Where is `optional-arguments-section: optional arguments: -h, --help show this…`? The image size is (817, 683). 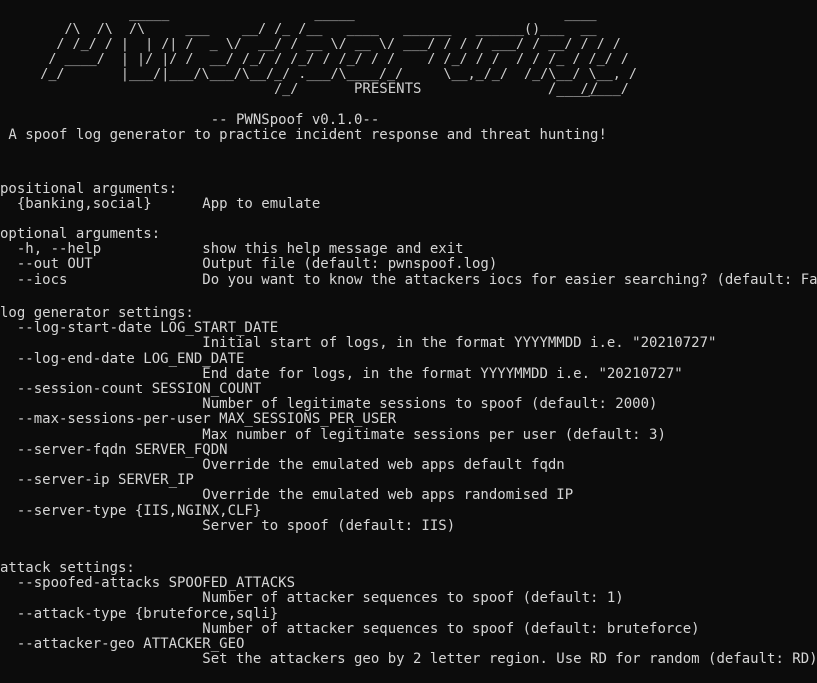 optional-arguments-section: optional arguments: -h, --help show this… is located at coordinates (408, 257).